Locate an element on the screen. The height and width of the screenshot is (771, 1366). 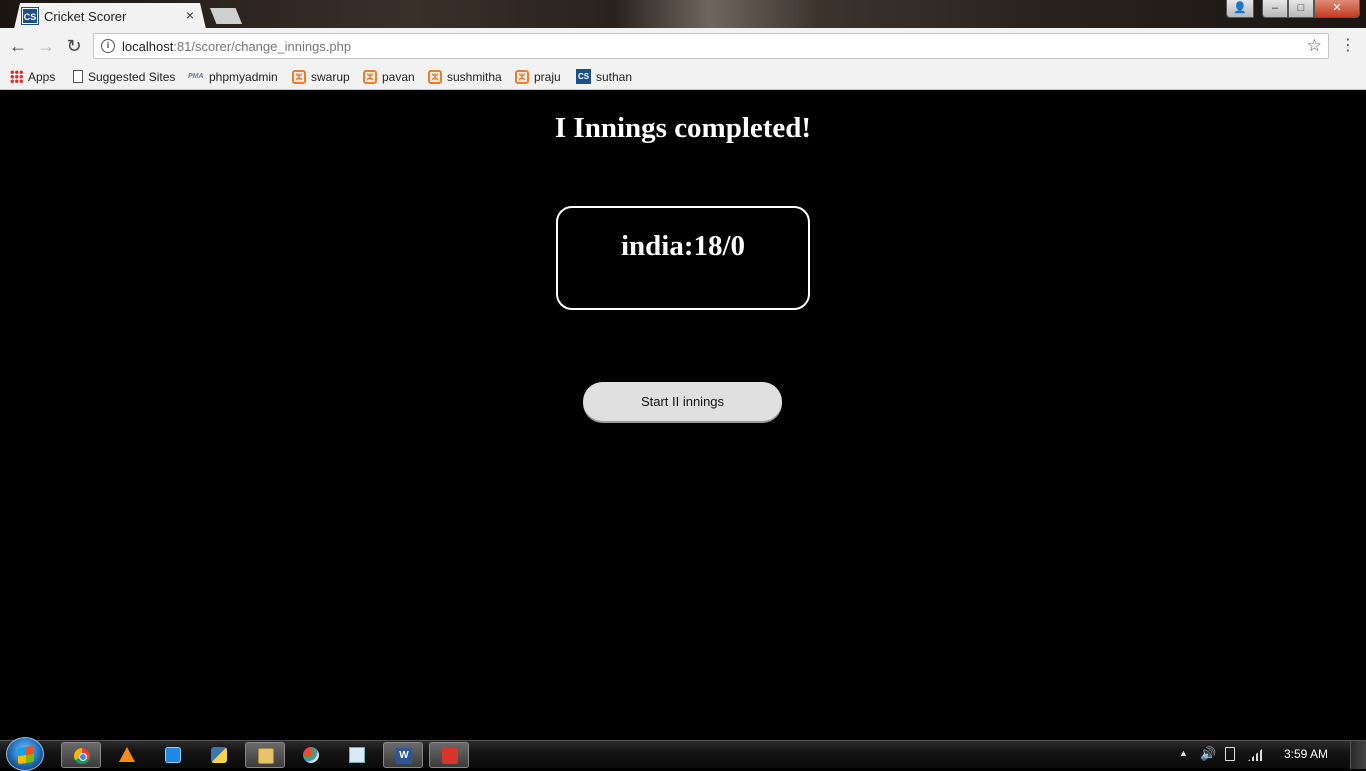
teamviewer-icon is located at coordinates (173, 755).